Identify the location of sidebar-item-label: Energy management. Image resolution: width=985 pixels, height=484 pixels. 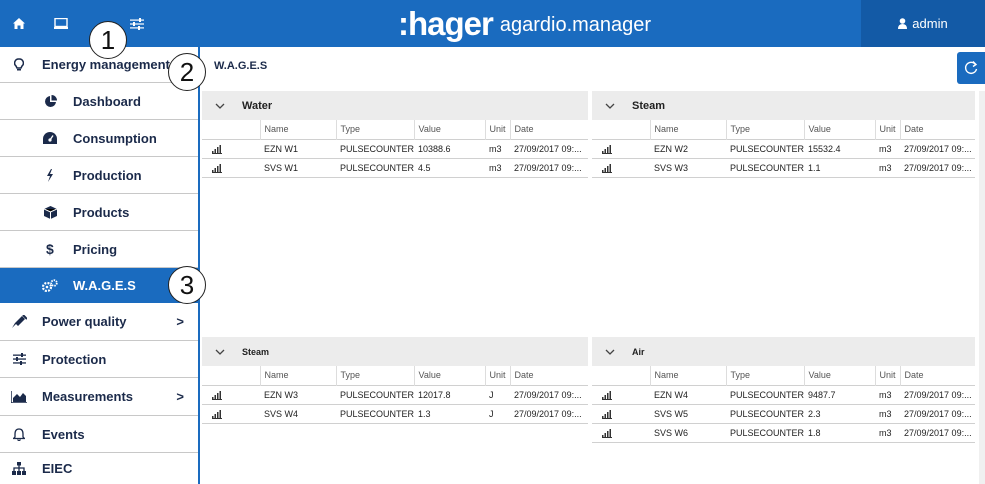
(106, 64).